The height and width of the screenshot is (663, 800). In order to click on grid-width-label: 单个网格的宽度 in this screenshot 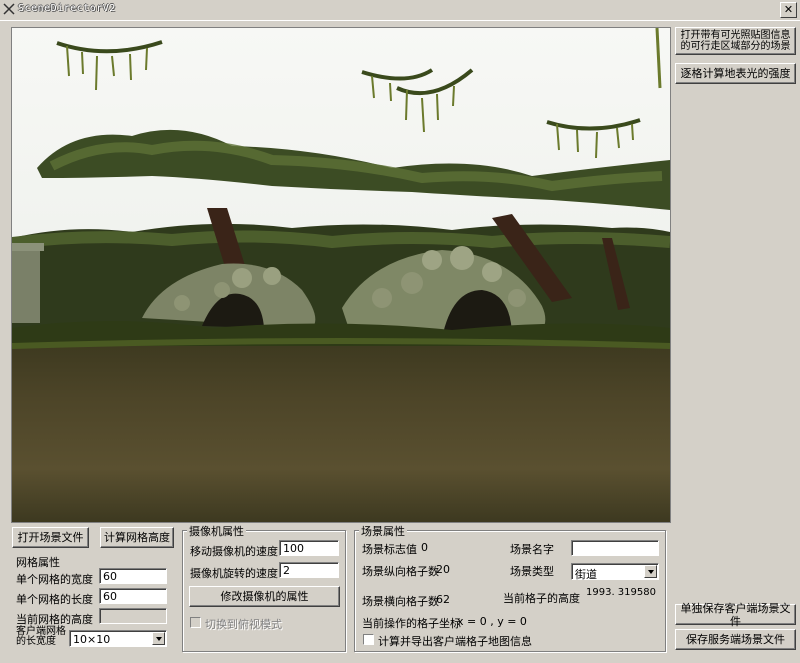, I will do `click(54, 579)`.